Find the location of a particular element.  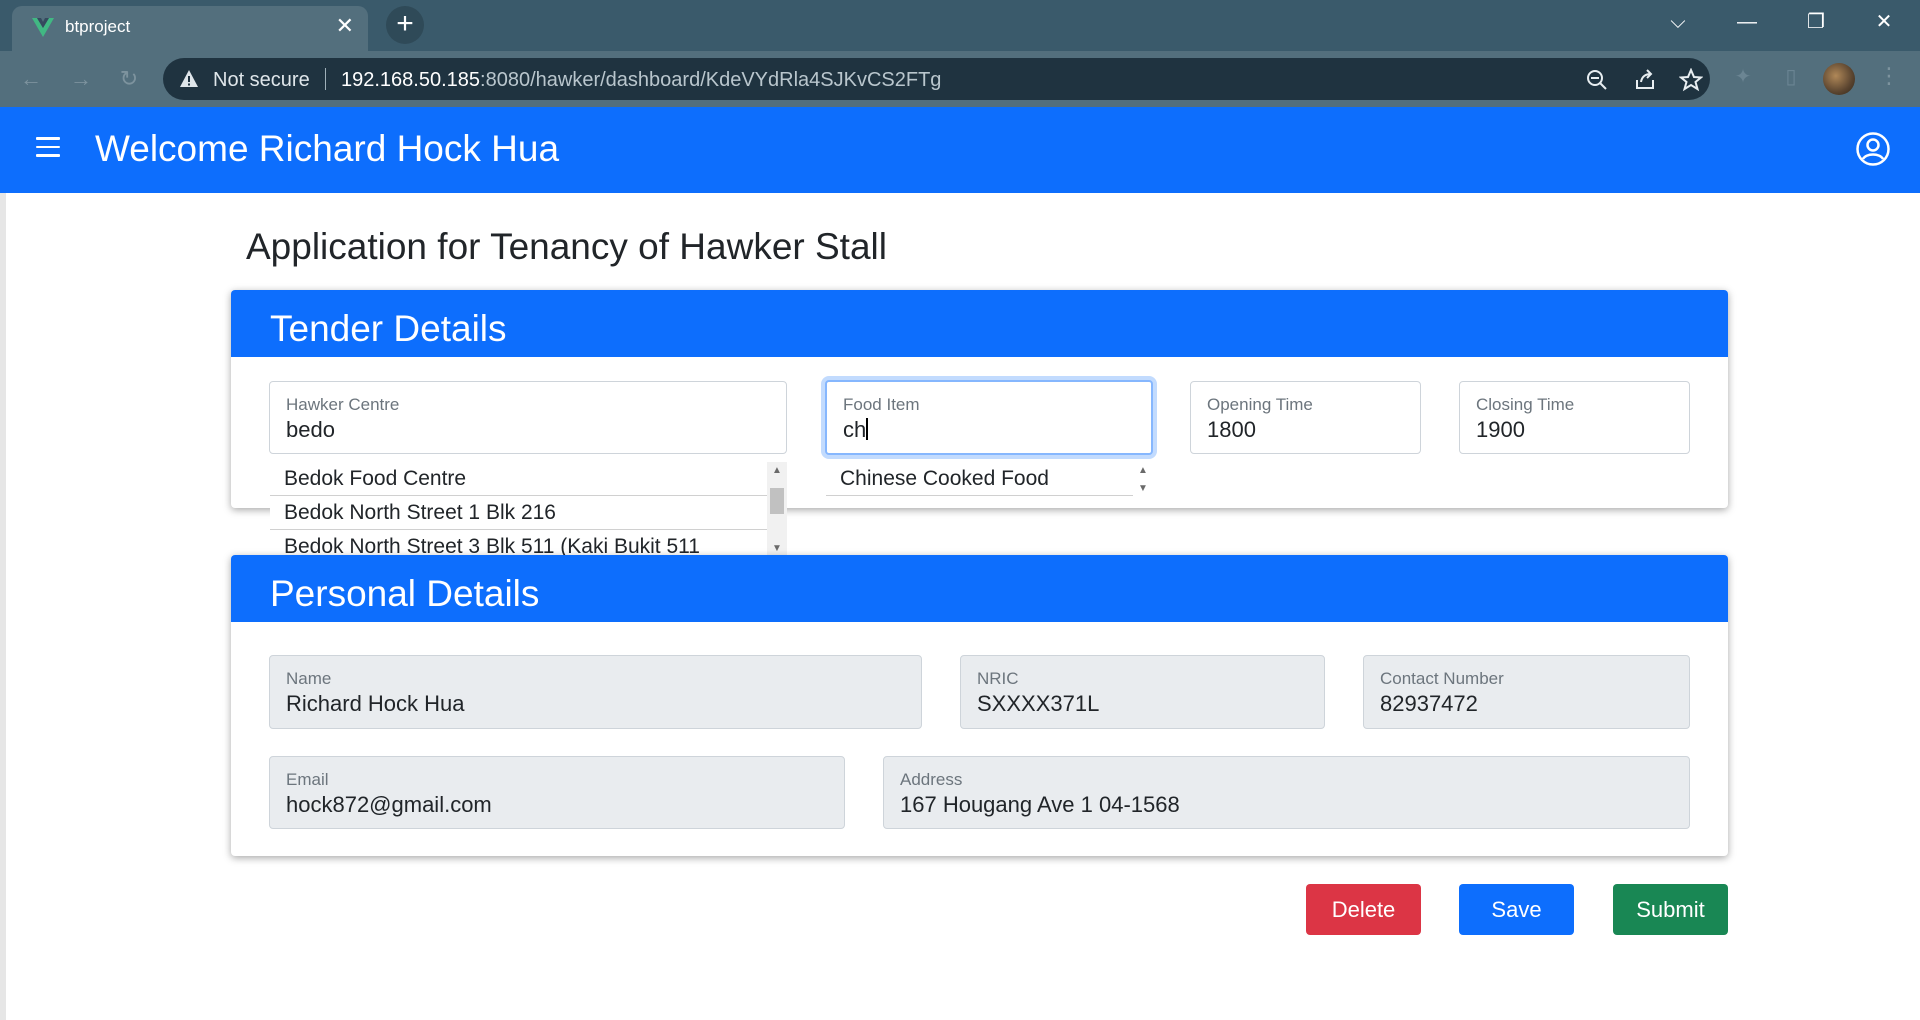

closing-time-field: Closing Time 1900 is located at coordinates (1574, 417).